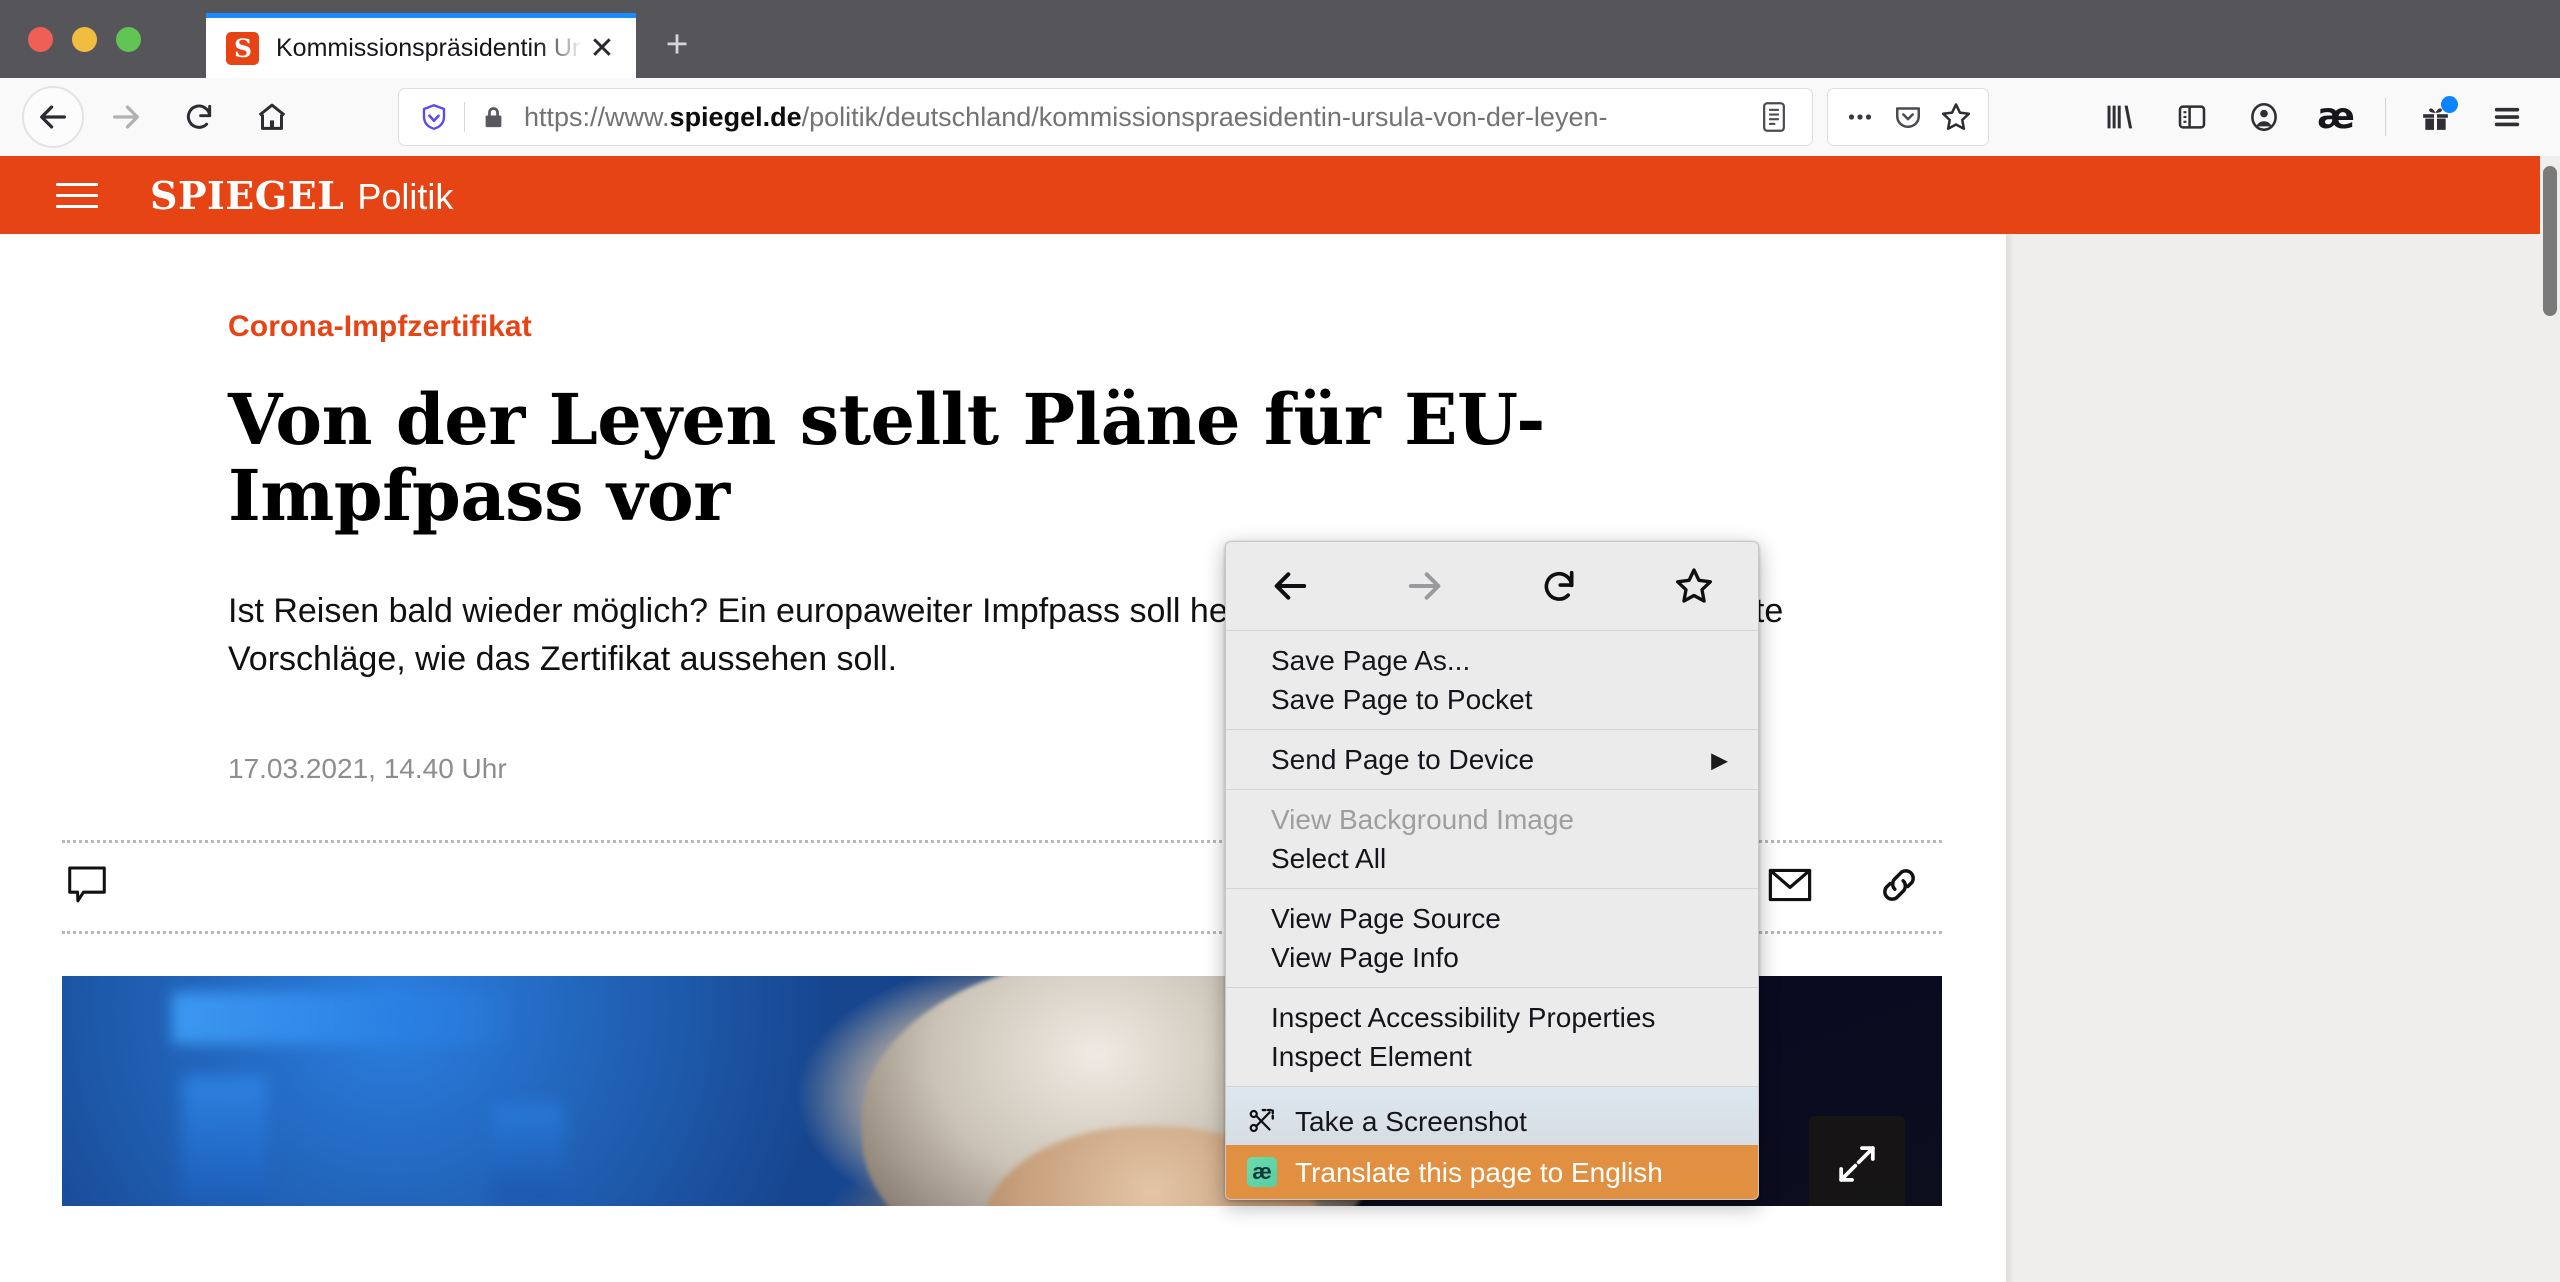  What do you see at coordinates (1857, 1161) in the screenshot?
I see `expand-image-icon` at bounding box center [1857, 1161].